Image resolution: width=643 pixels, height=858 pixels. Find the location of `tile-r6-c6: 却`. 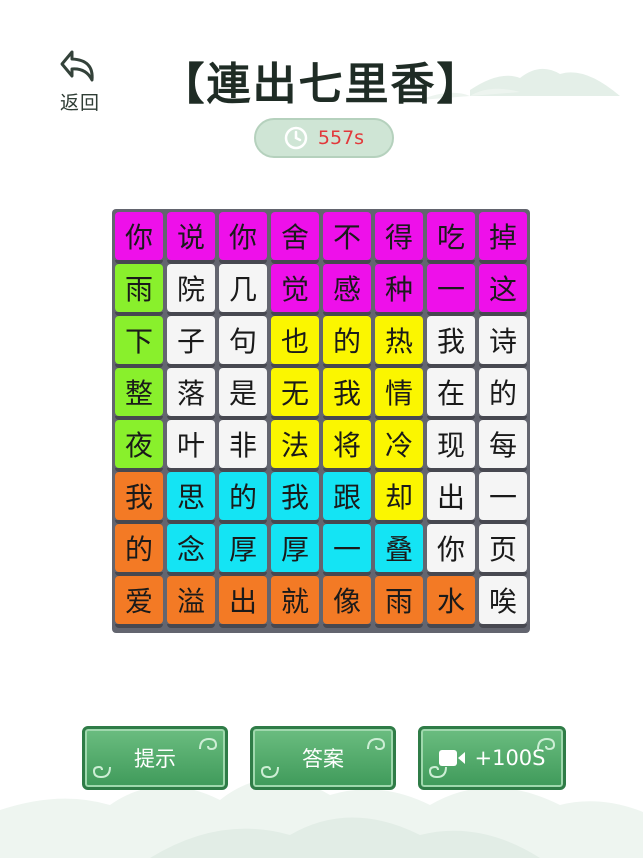

tile-r6-c6: 却 is located at coordinates (399, 498).